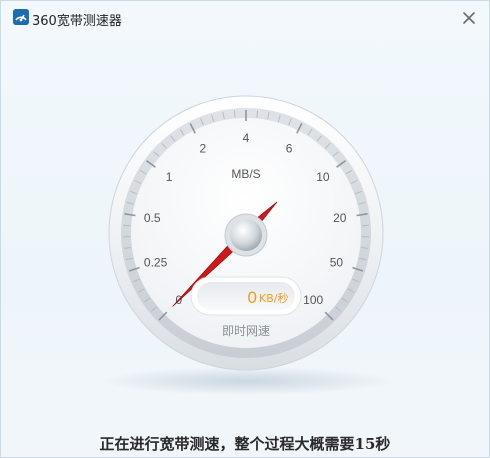 Image resolution: width=490 pixels, height=458 pixels. What do you see at coordinates (323, 177) in the screenshot?
I see `scale-label: 10` at bounding box center [323, 177].